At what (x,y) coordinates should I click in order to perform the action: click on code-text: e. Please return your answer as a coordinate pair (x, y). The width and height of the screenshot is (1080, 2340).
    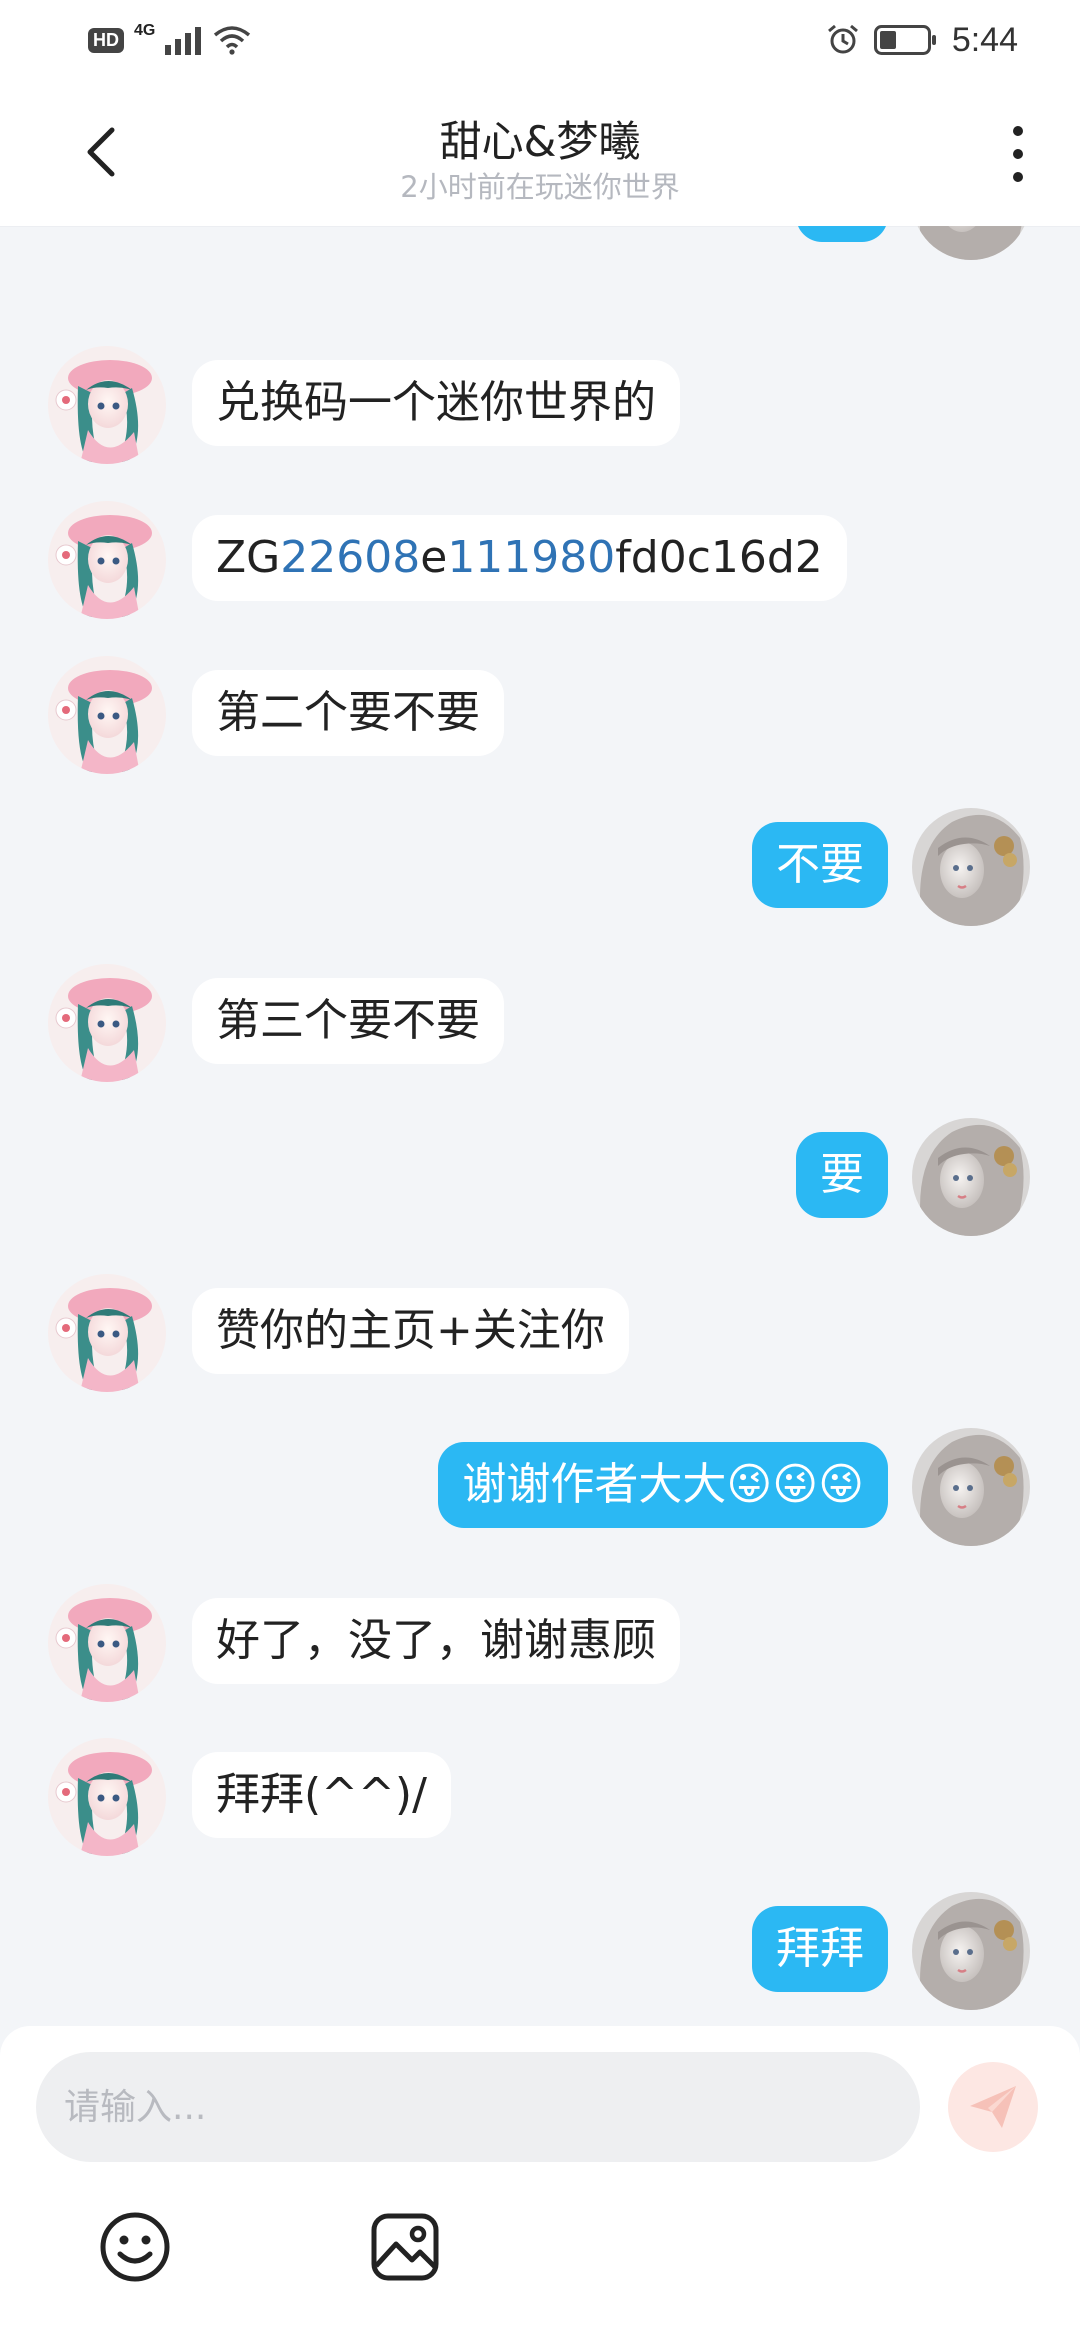
    Looking at the image, I should click on (434, 557).